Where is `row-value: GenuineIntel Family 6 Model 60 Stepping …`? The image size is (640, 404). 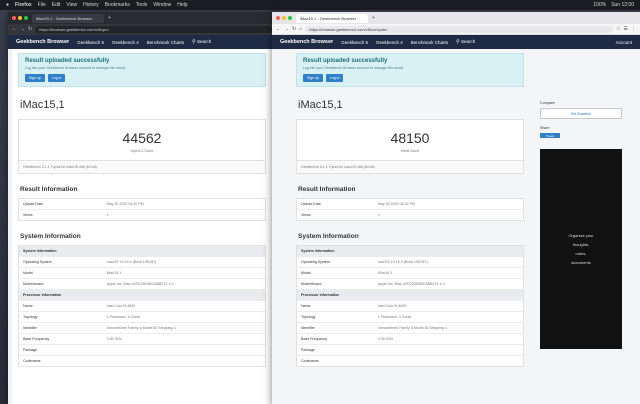
row-value: GenuineIntel Family 6 Model 60 Stepping … is located at coordinates (412, 328).